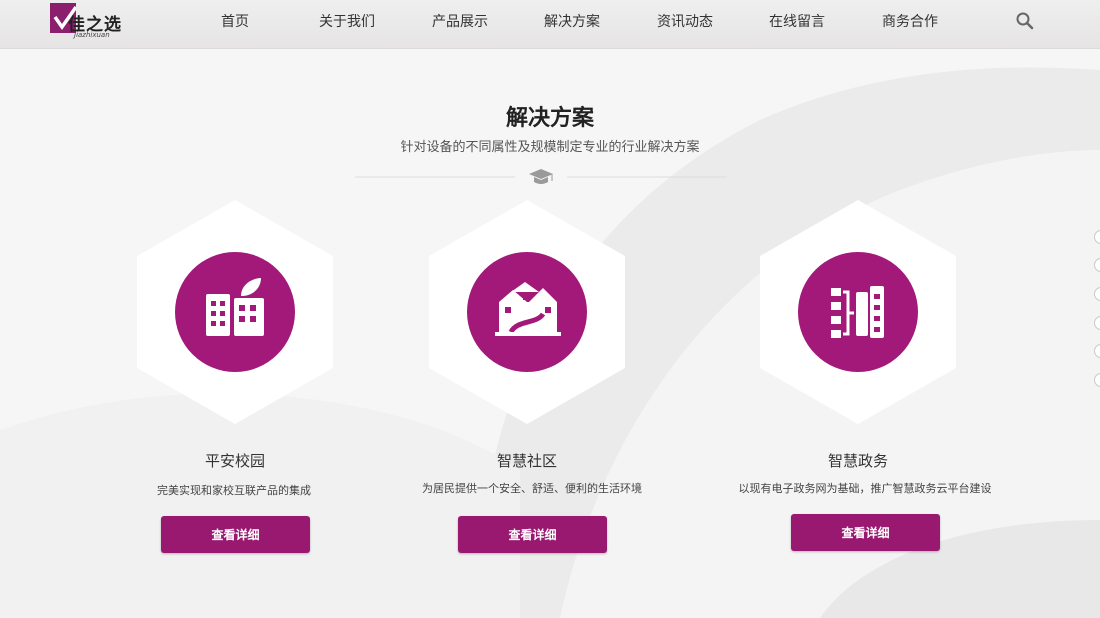 The height and width of the screenshot is (618, 1100). What do you see at coordinates (532, 488) in the screenshot?
I see `card-description: 为居民提供一个安全、舒适、便利的生活环境` at bounding box center [532, 488].